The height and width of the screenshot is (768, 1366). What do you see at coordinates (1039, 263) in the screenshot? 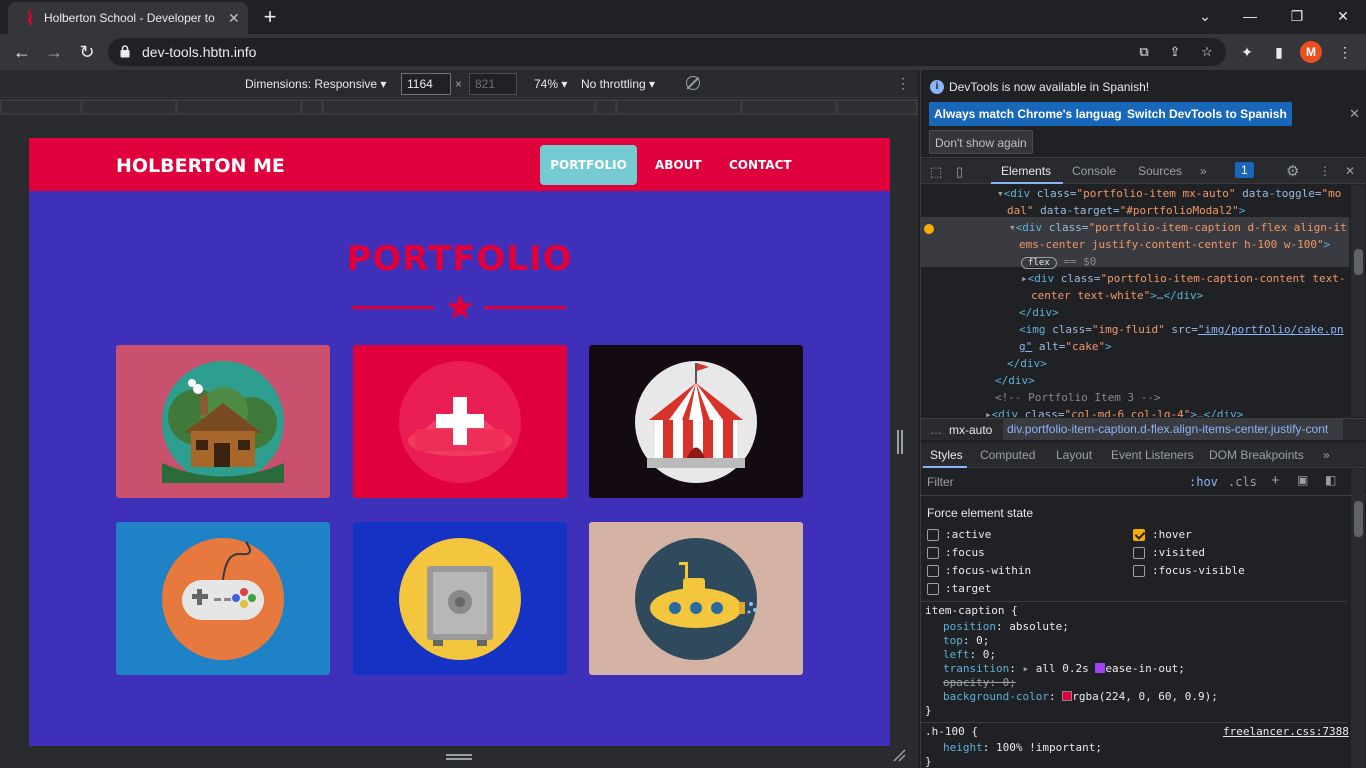
I see `flex-badge: flex` at bounding box center [1039, 263].